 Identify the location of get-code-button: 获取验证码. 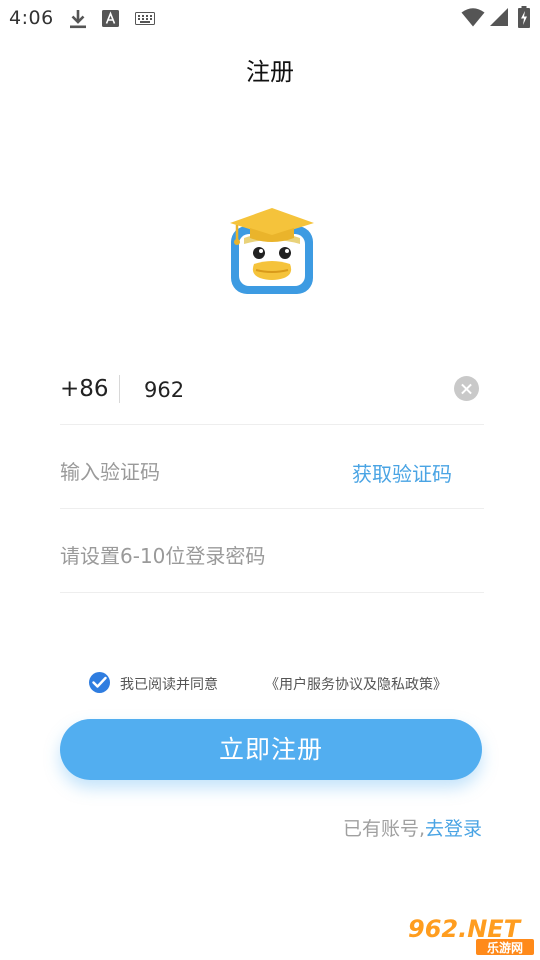
(402, 472).